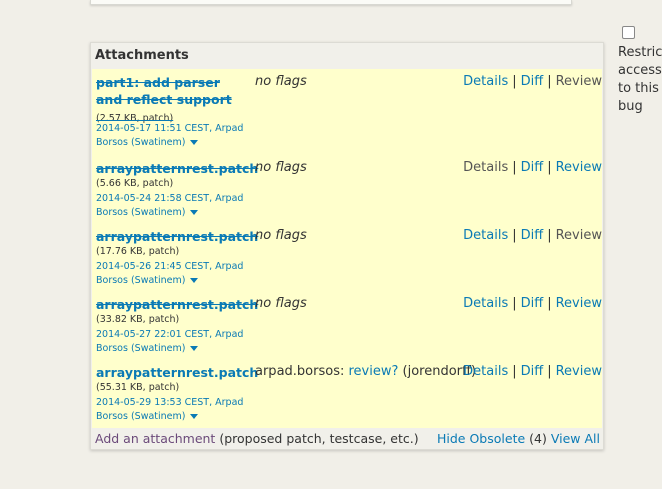  What do you see at coordinates (138, 387) in the screenshot?
I see `attachment-size: (55.31 KB, patch)` at bounding box center [138, 387].